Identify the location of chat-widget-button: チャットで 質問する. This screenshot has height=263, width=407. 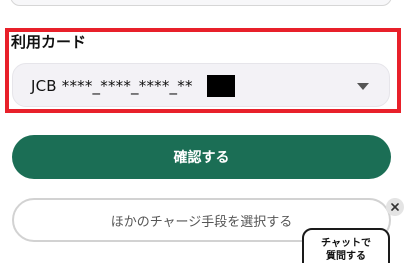
(346, 245).